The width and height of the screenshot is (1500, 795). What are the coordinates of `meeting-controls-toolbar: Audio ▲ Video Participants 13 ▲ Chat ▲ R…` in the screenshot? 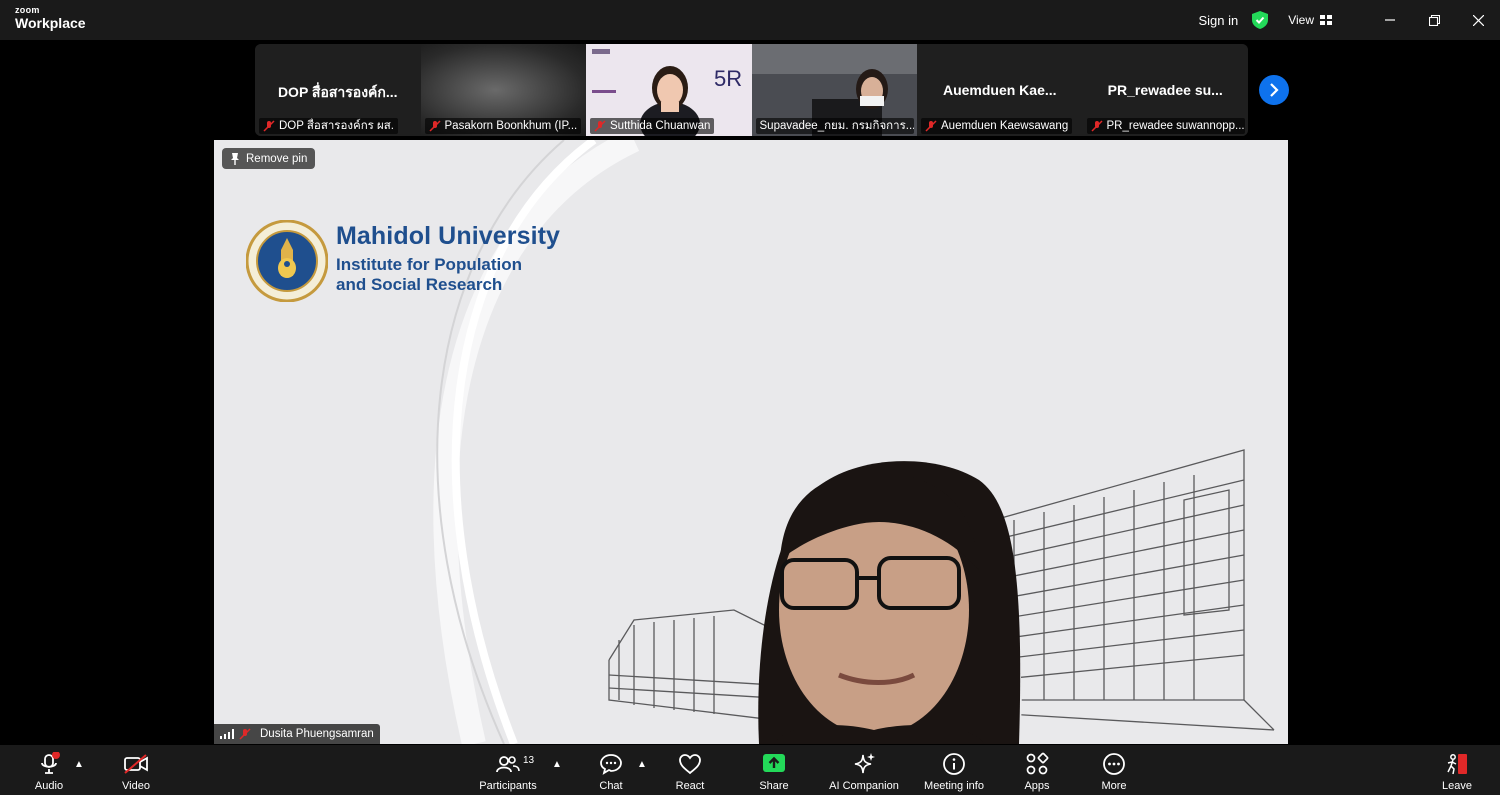 It's located at (750, 770).